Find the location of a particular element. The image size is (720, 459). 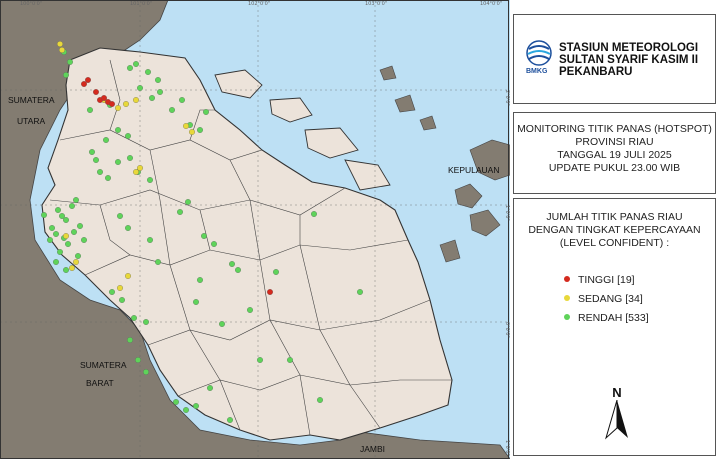

legend-label: TINGGI [19] is located at coordinates (606, 280).